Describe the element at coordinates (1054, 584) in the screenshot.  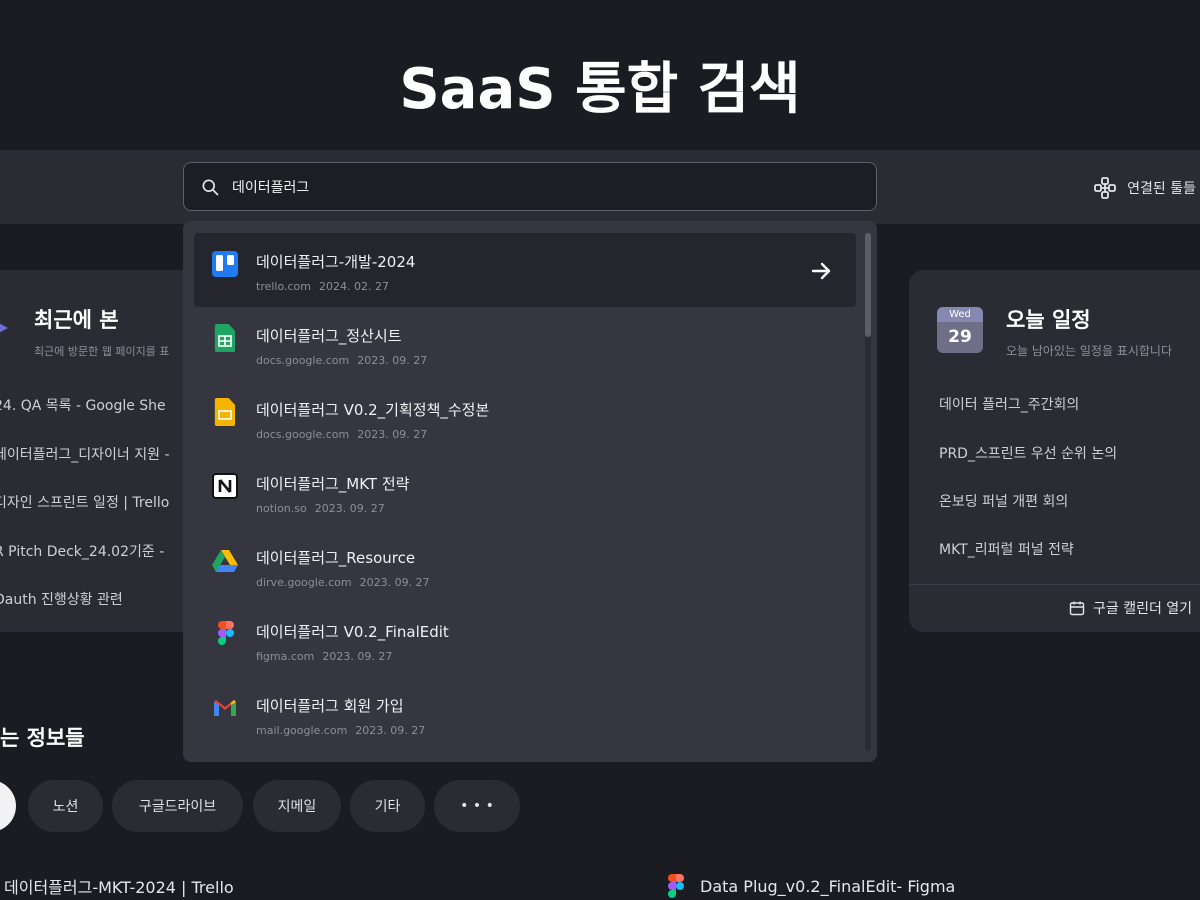
I see `divider` at that location.